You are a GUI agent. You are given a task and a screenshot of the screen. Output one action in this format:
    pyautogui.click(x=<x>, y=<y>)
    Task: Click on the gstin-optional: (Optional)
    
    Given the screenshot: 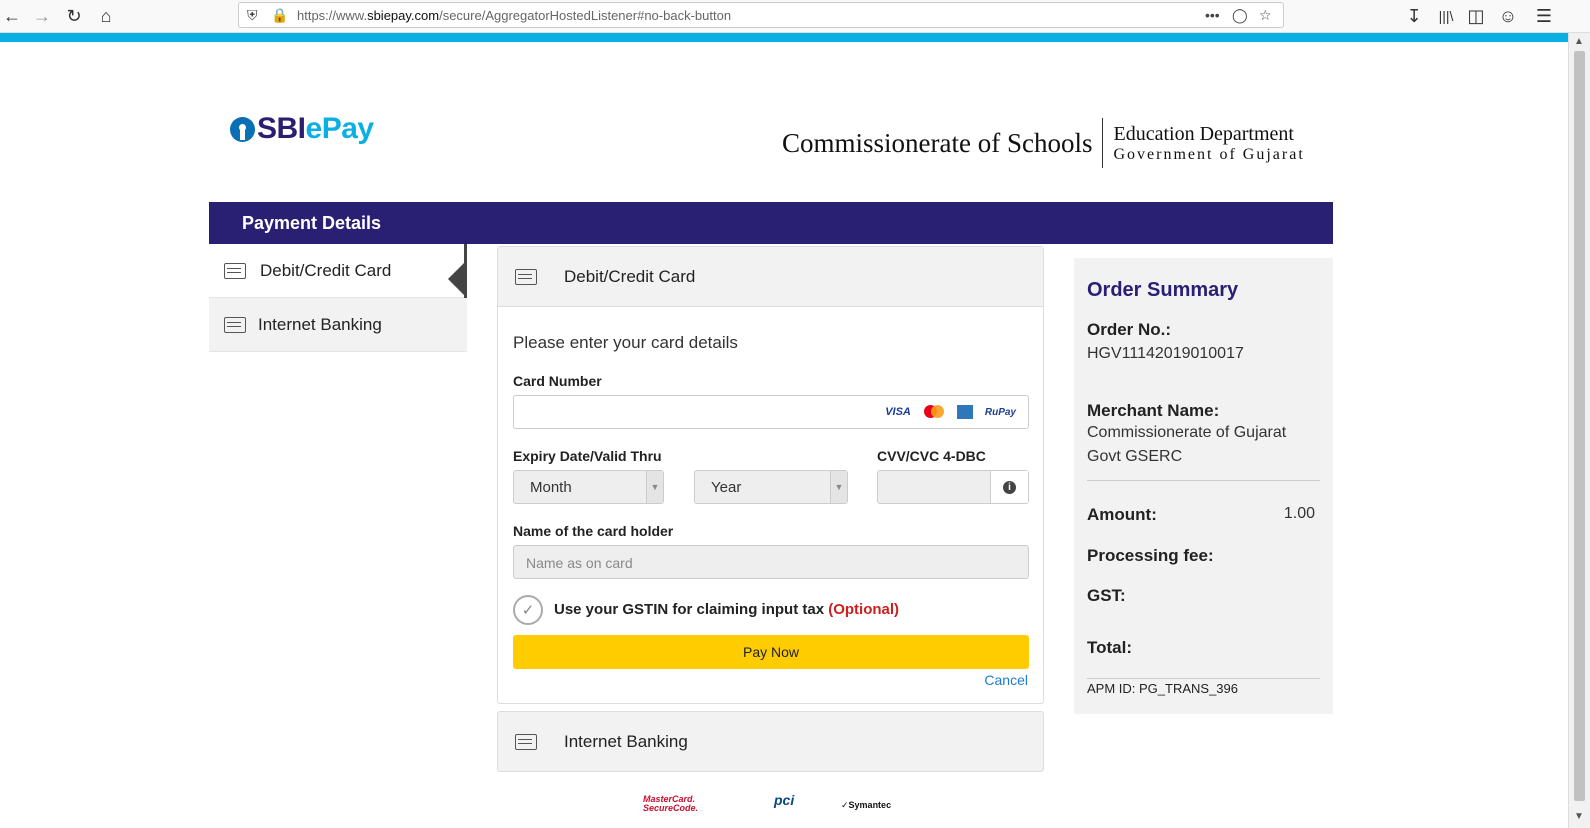 What is the action you would take?
    pyautogui.click(x=864, y=609)
    